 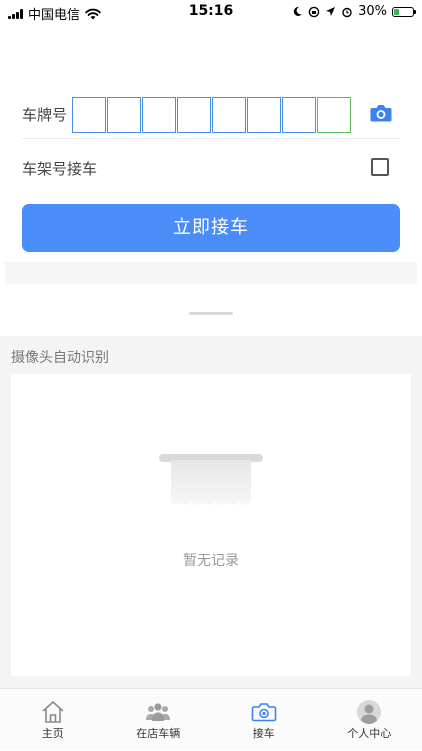 What do you see at coordinates (369, 733) in the screenshot?
I see `tab-profile-label: 个人中心` at bounding box center [369, 733].